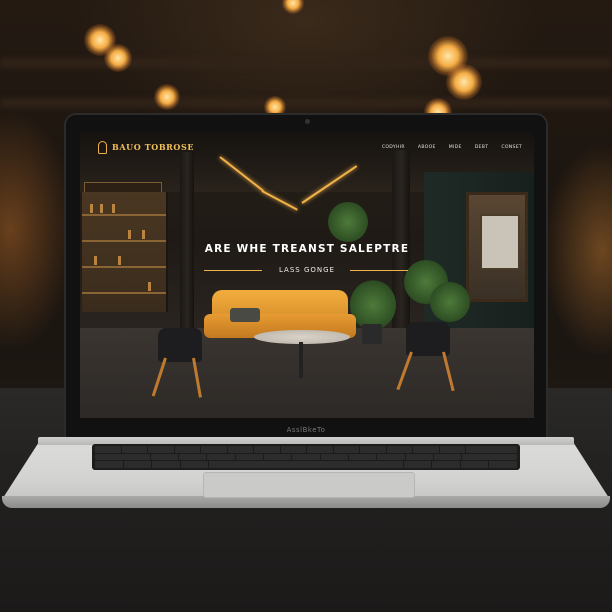 The height and width of the screenshot is (612, 612). Describe the element at coordinates (307, 121) in the screenshot. I see `camera-icon` at that location.